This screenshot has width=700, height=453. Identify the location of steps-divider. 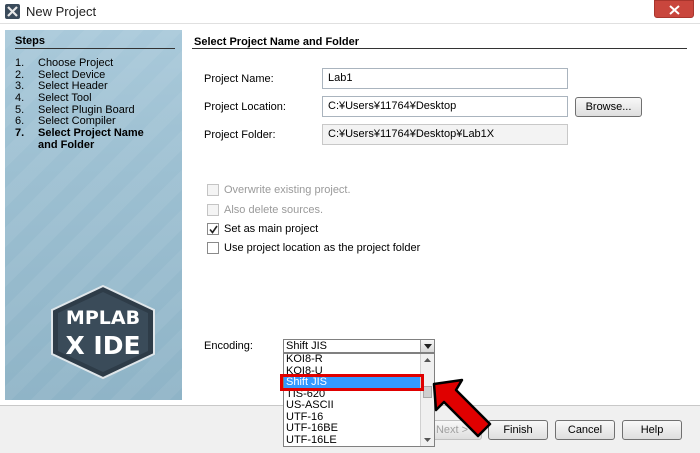
(95, 48).